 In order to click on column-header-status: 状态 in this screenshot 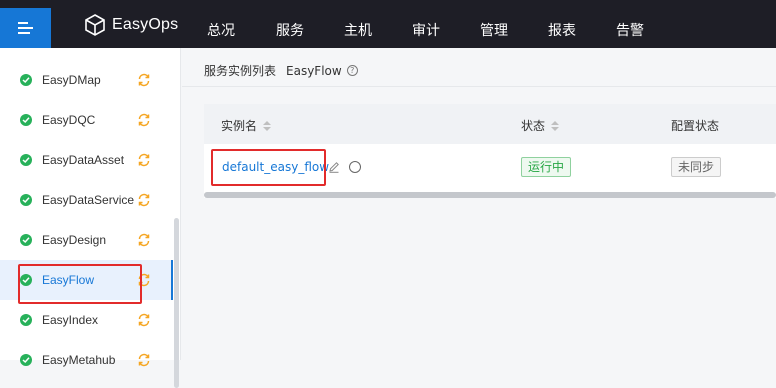, I will do `click(540, 125)`.